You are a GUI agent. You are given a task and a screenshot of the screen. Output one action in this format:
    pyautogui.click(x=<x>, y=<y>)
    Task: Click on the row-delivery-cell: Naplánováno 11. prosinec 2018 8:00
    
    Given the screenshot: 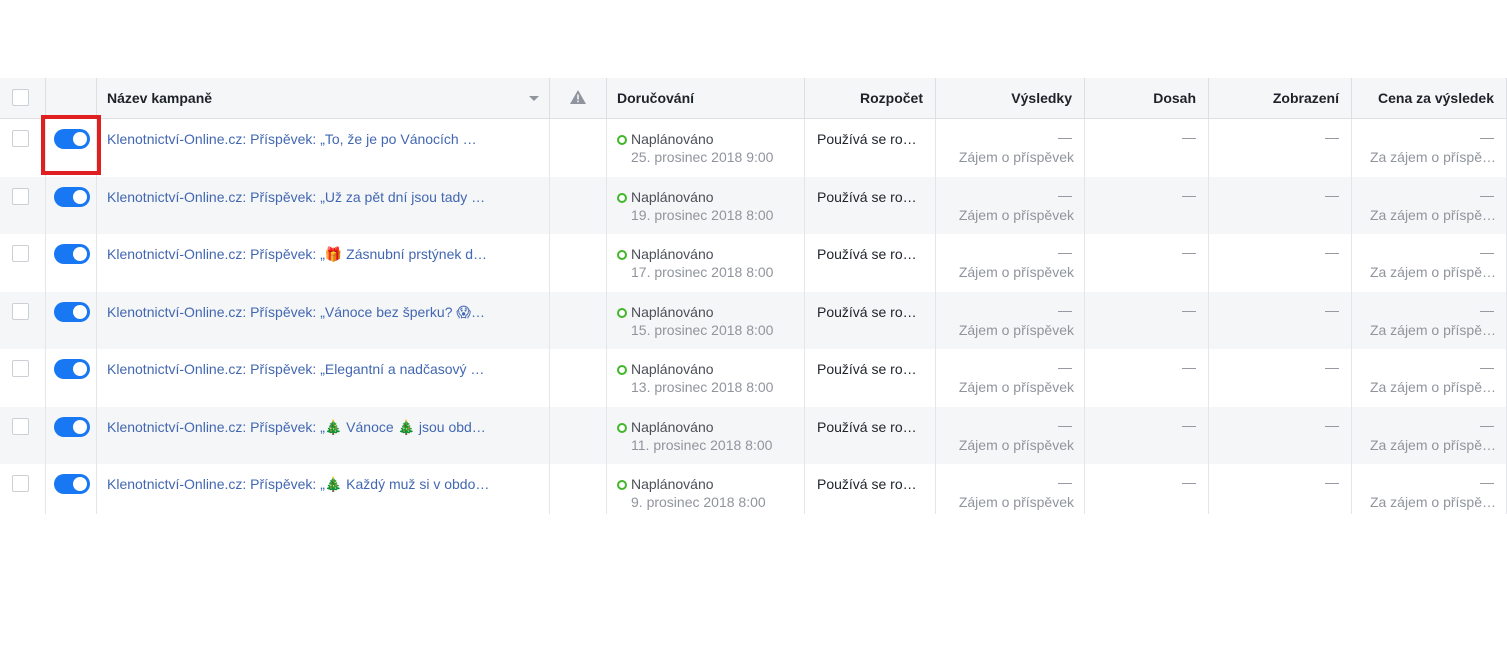 What is the action you would take?
    pyautogui.click(x=706, y=435)
    